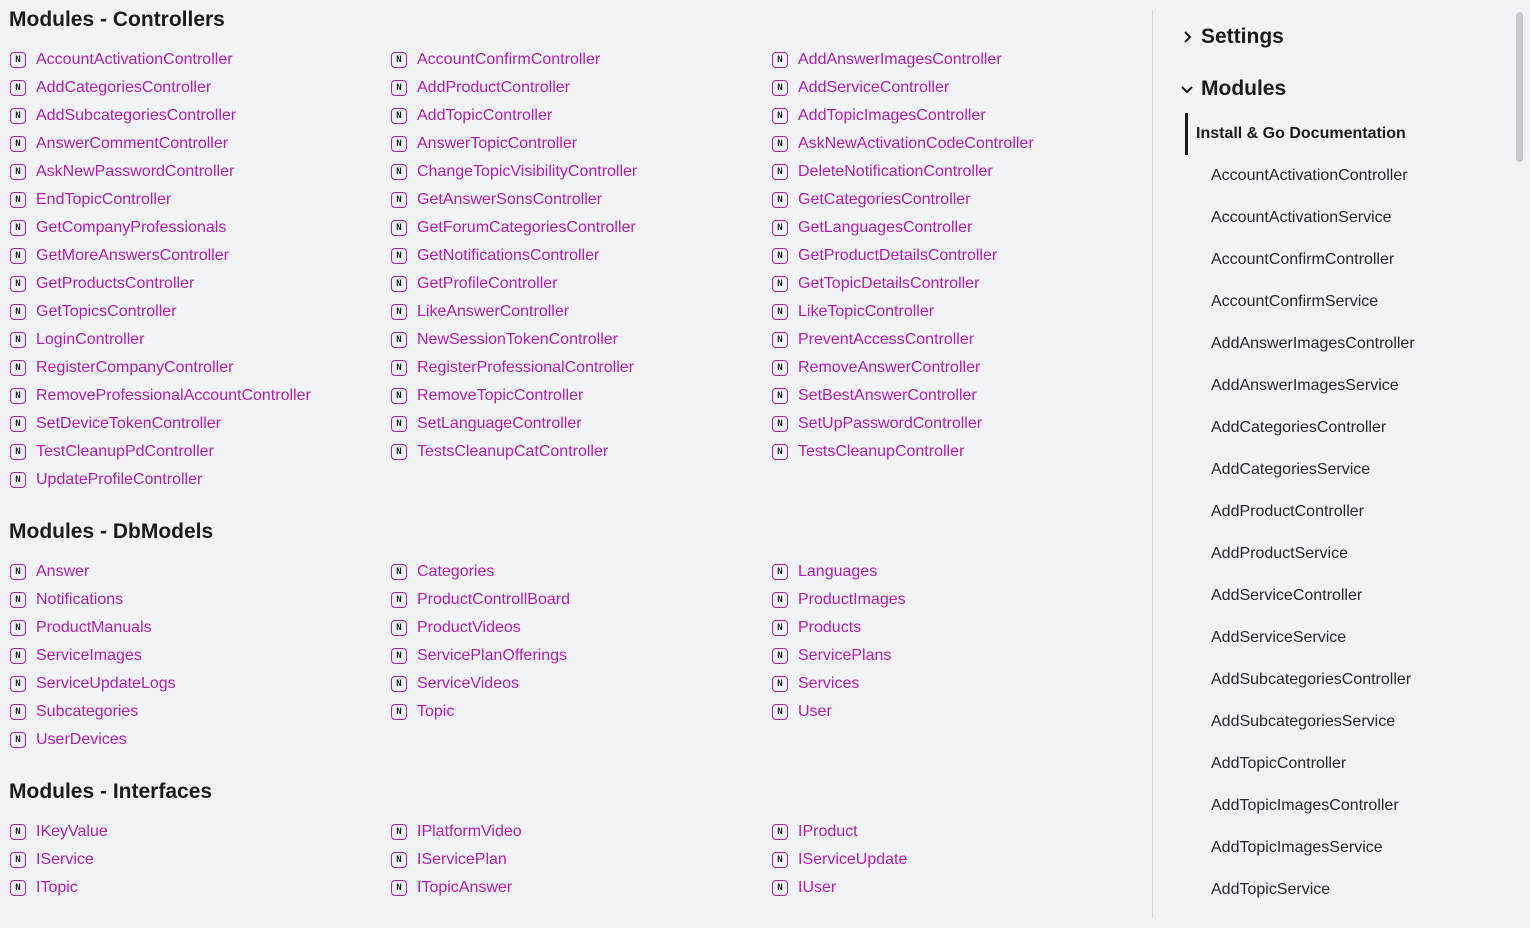  Describe the element at coordinates (957, 396) in the screenshot. I see `module-link: N SetBestAnswerController` at that location.